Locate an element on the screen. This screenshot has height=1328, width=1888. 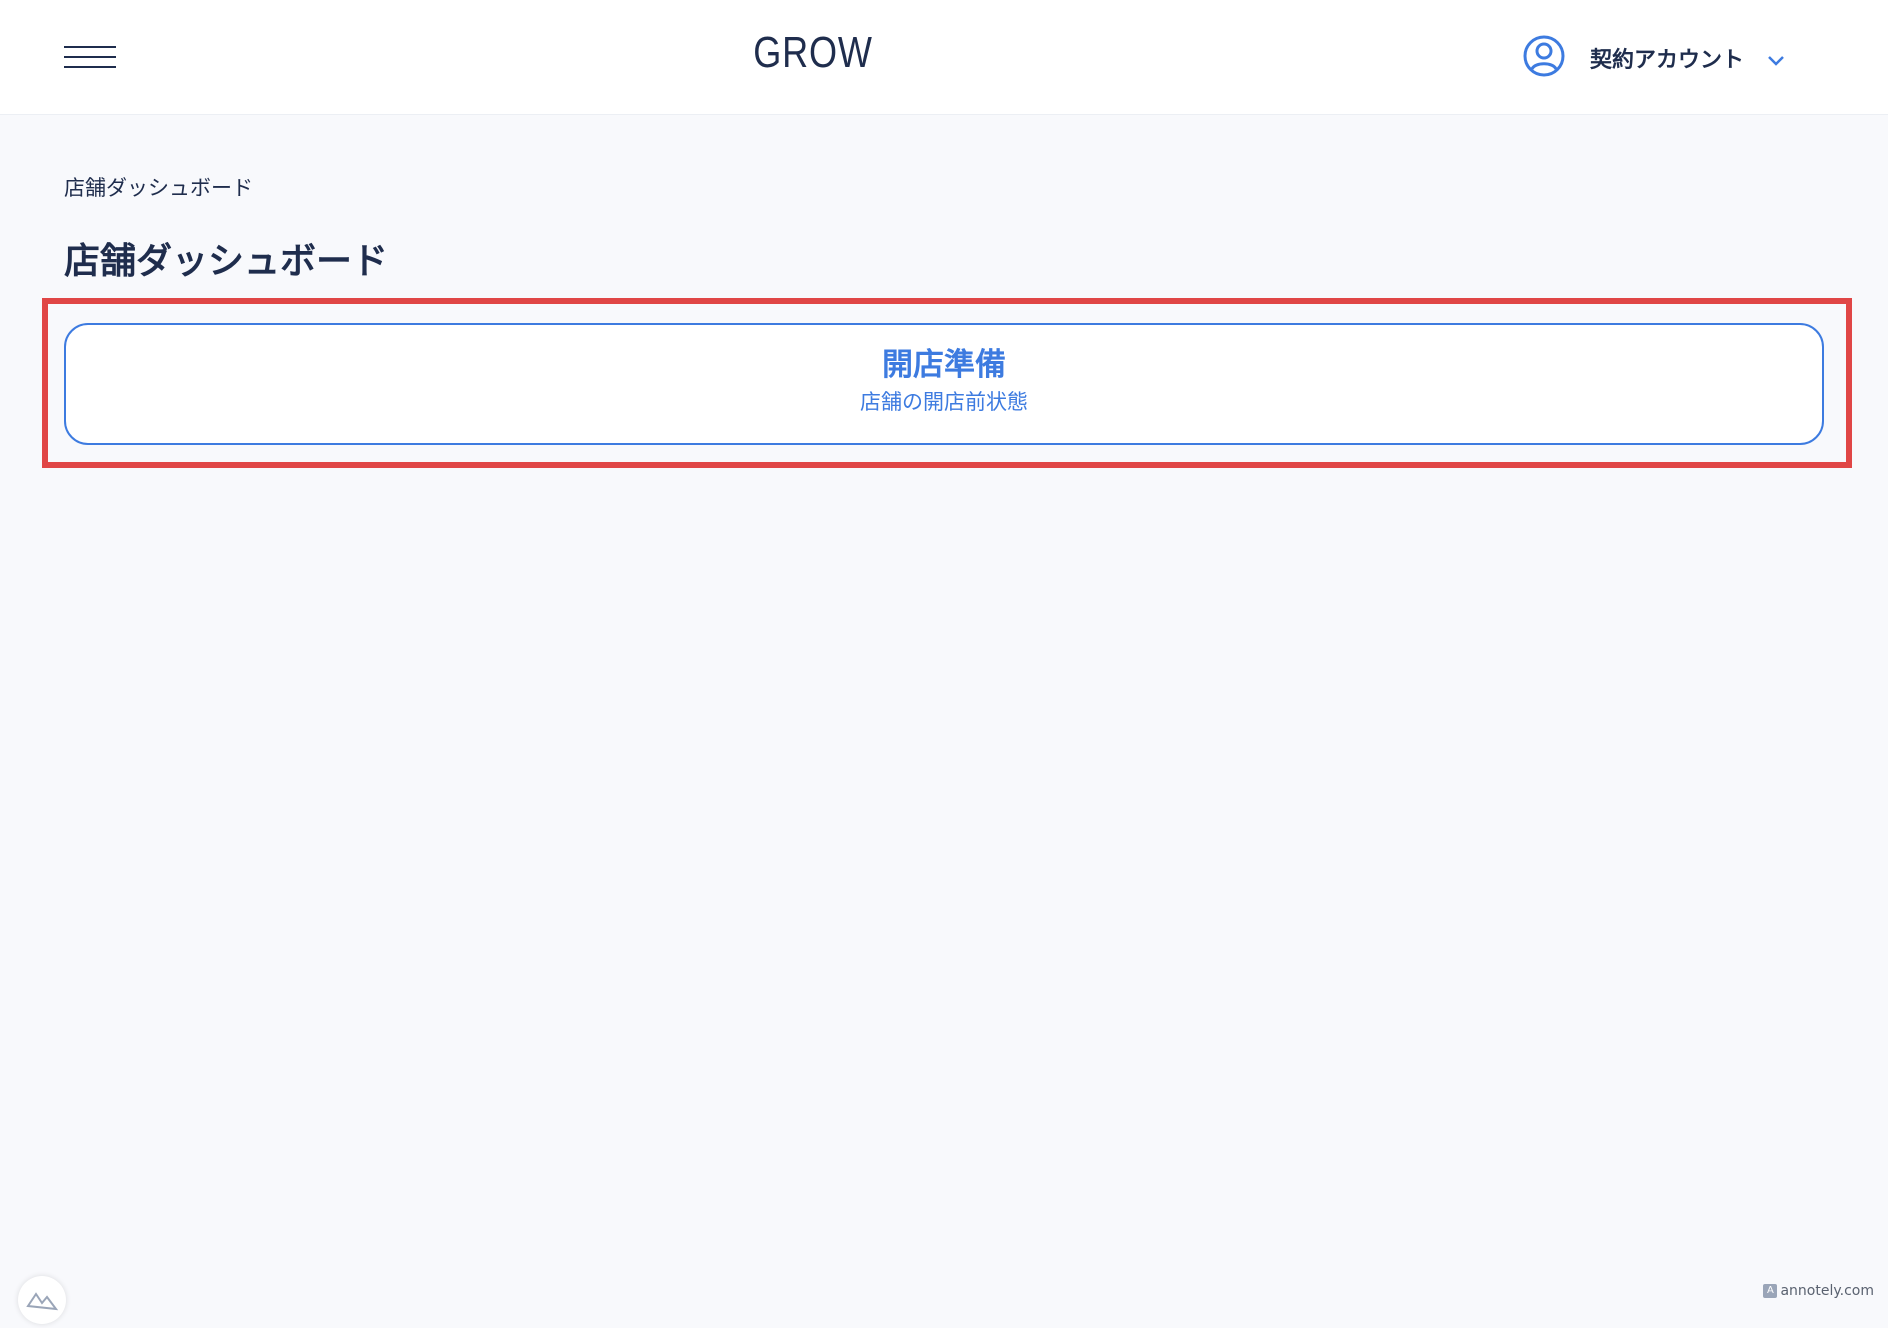
app-logo: GROW is located at coordinates (812, 53).